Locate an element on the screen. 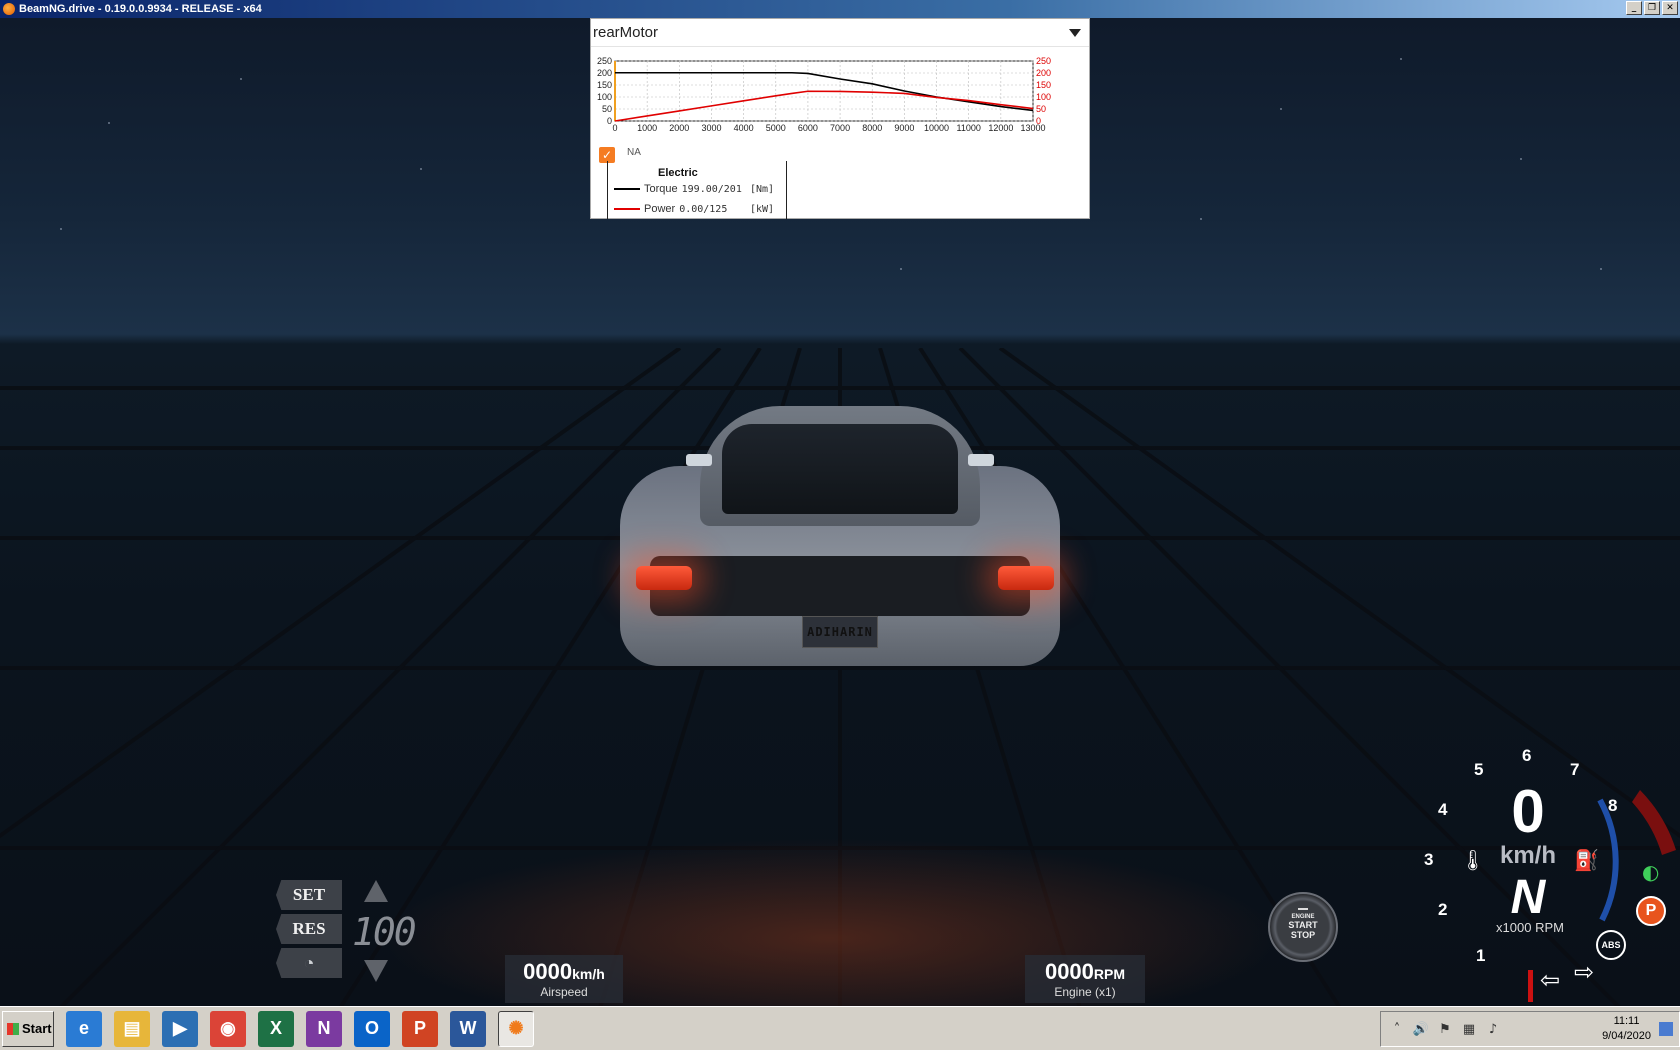  y-left-tick-label: 200 is located at coordinates (604, 73).